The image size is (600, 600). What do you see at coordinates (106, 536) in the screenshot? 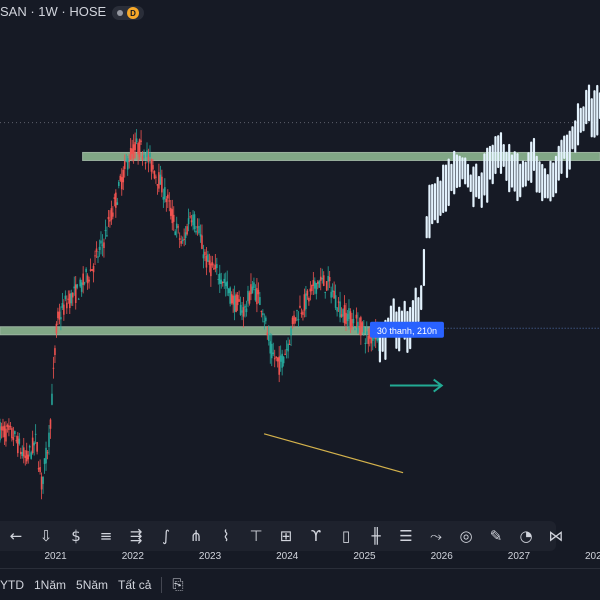
I see `parallel-channel-icon: ≡` at bounding box center [106, 536].